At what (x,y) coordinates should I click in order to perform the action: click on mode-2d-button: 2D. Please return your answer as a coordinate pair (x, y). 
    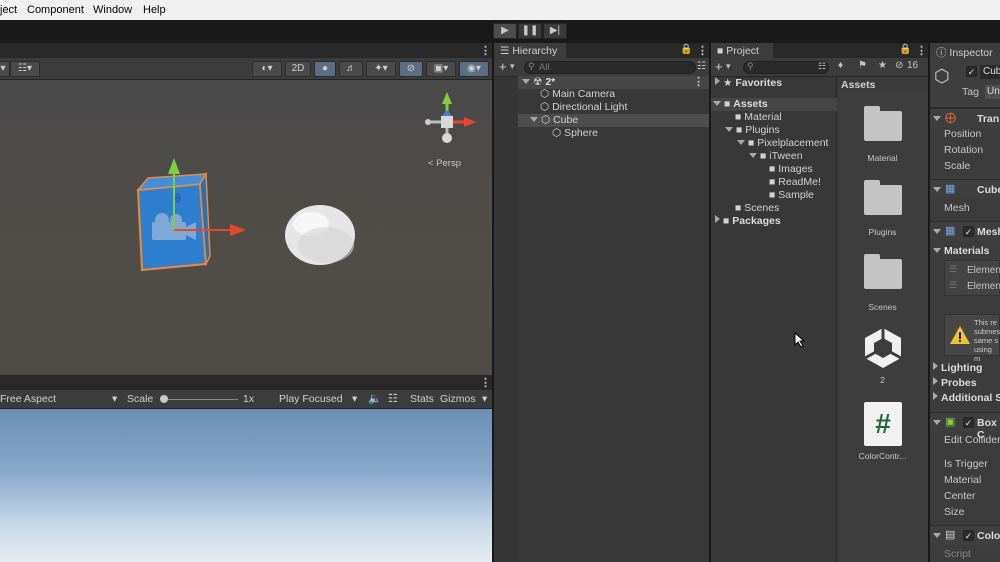
    Looking at the image, I should click on (298, 69).